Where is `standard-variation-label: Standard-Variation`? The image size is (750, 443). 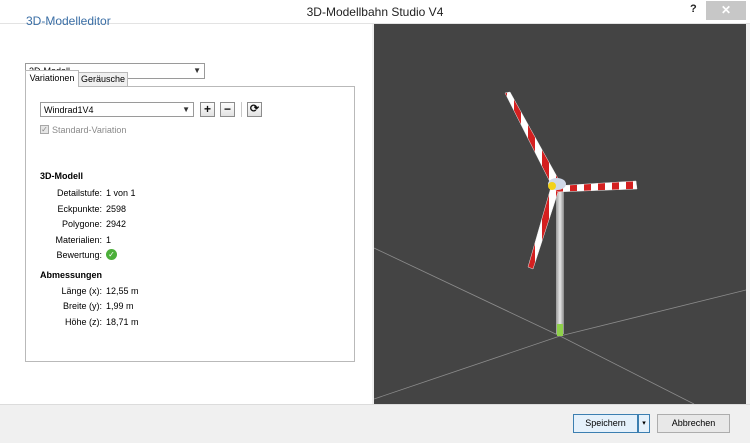
standard-variation-label: Standard-Variation is located at coordinates (89, 130).